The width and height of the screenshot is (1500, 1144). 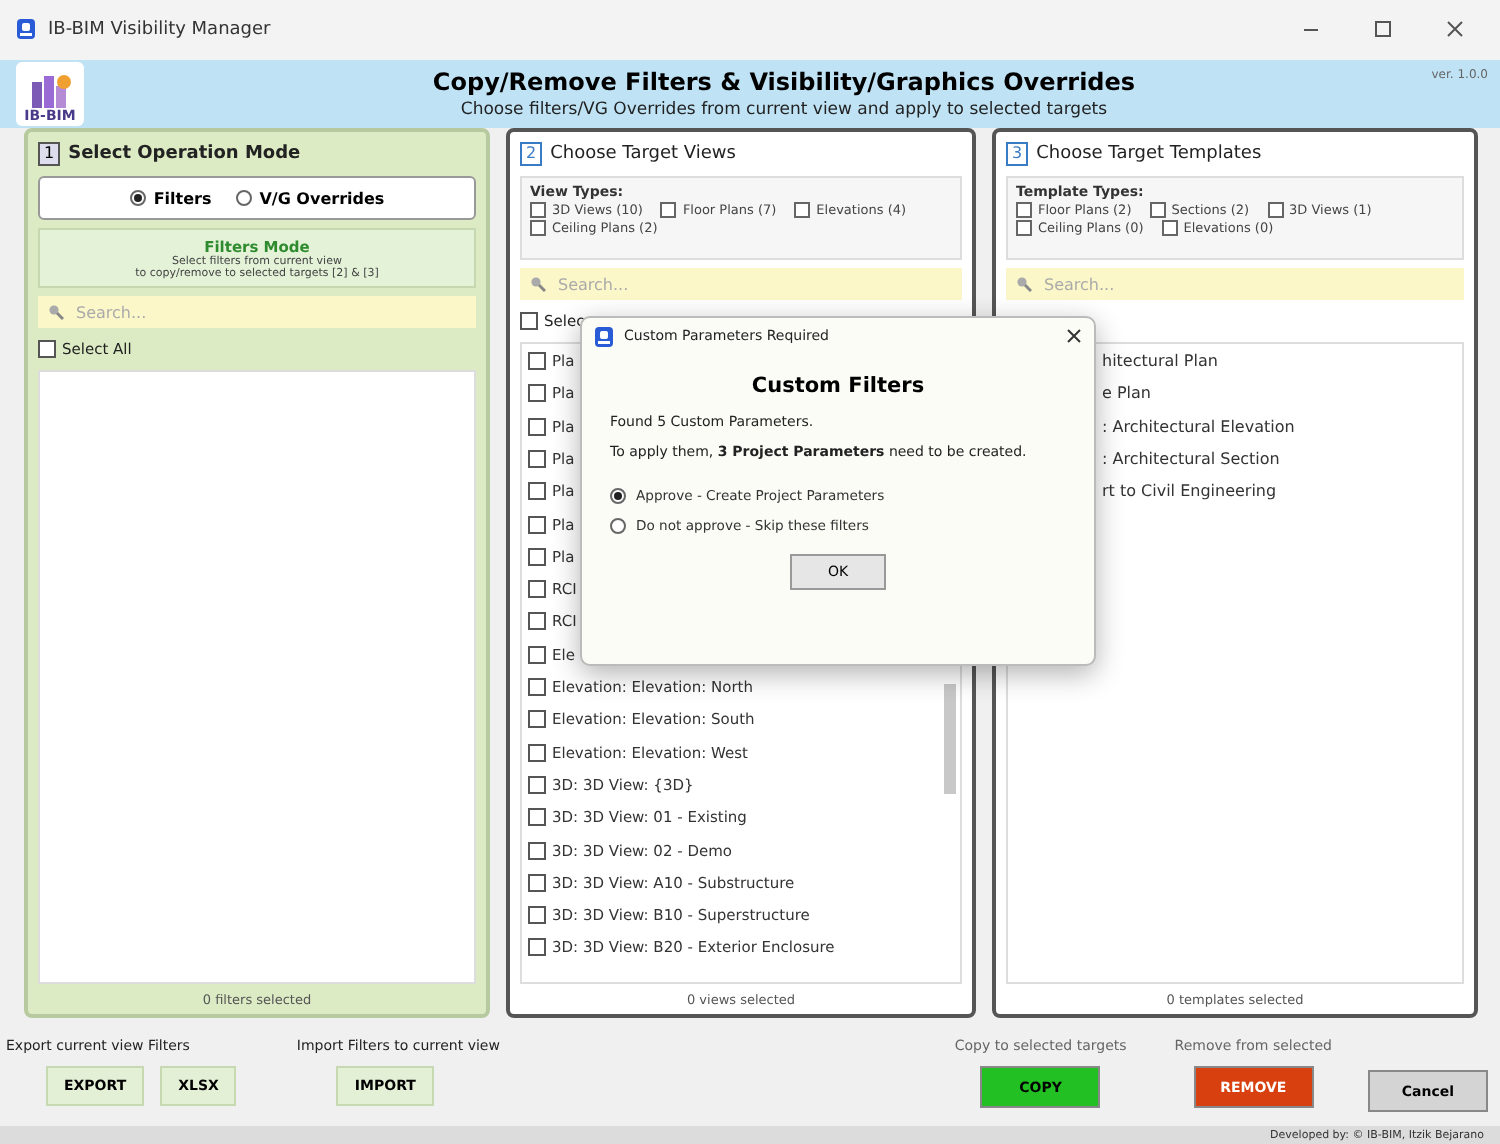 What do you see at coordinates (1149, 154) in the screenshot?
I see `panel-title: Choose Target Templates` at bounding box center [1149, 154].